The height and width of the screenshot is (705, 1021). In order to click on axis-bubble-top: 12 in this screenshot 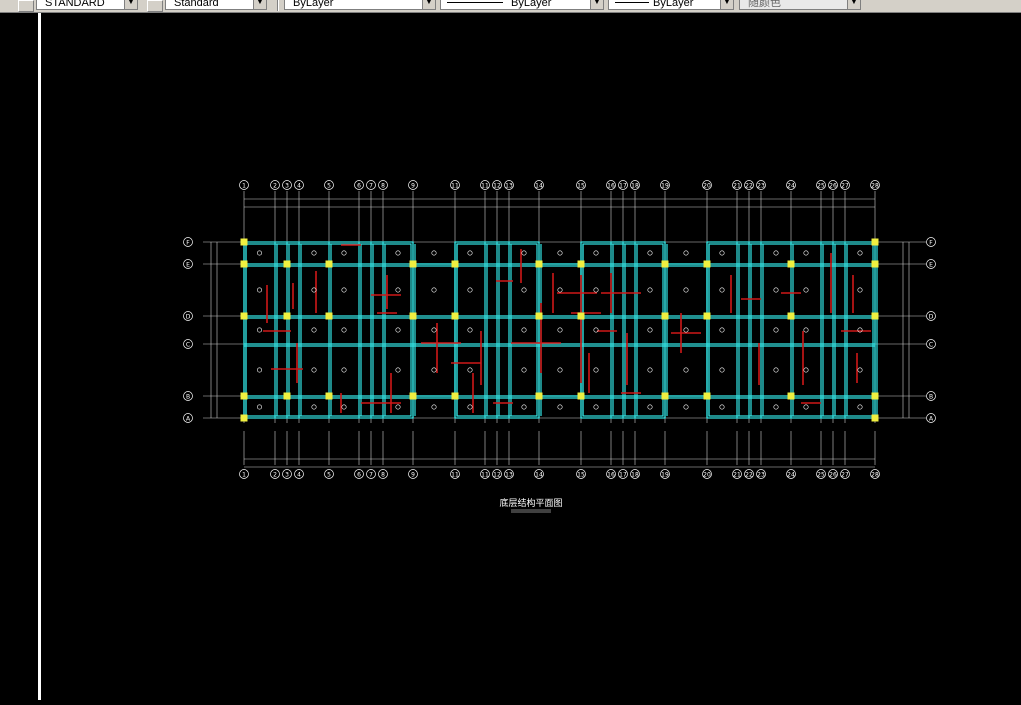, I will do `click(497, 185)`.